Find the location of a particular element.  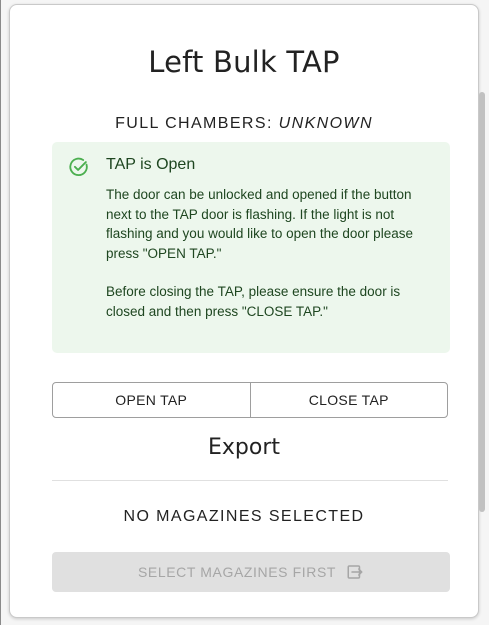

full-chambers-status: FULL CHAMBERS: UNKNOWN is located at coordinates (244, 124).